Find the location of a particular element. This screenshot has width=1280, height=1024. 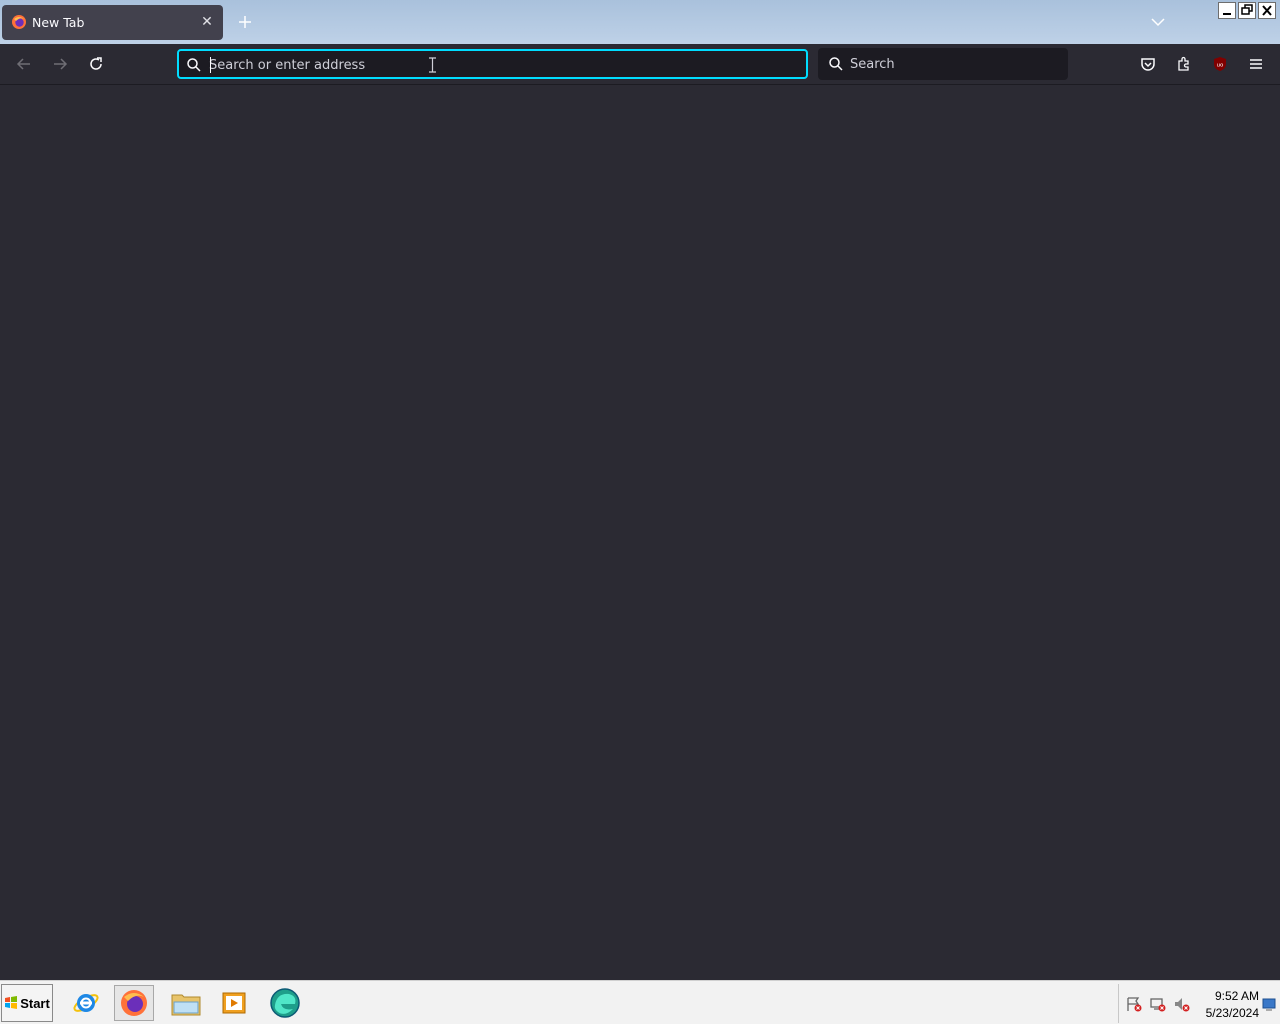

taskbar-internet-explorer is located at coordinates (86, 1003).